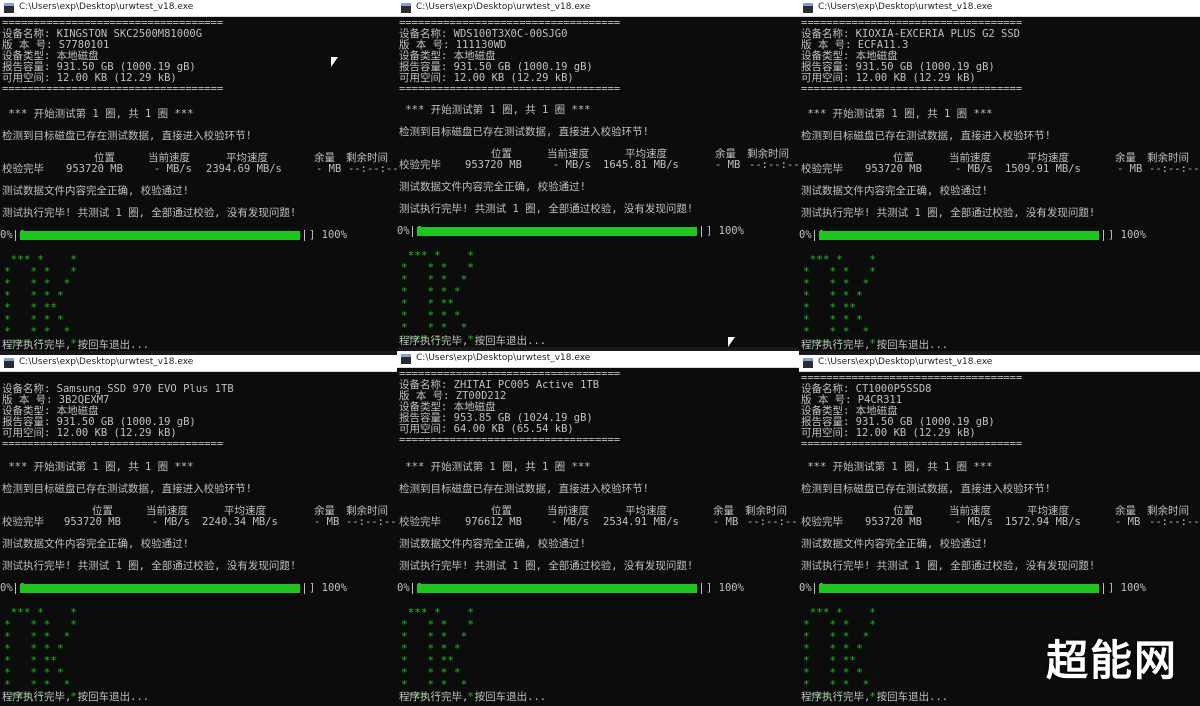  I want to click on average-speed-value: 2240.34 MB/s, so click(240, 522).